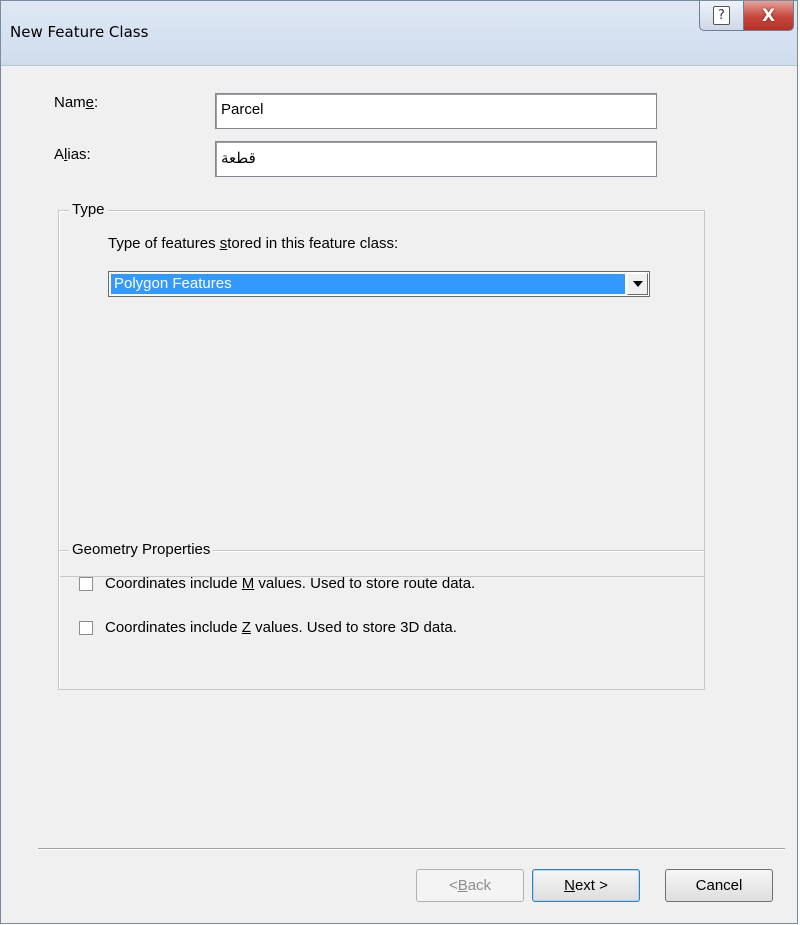  What do you see at coordinates (470, 885) in the screenshot?
I see `back-button: < Back` at bounding box center [470, 885].